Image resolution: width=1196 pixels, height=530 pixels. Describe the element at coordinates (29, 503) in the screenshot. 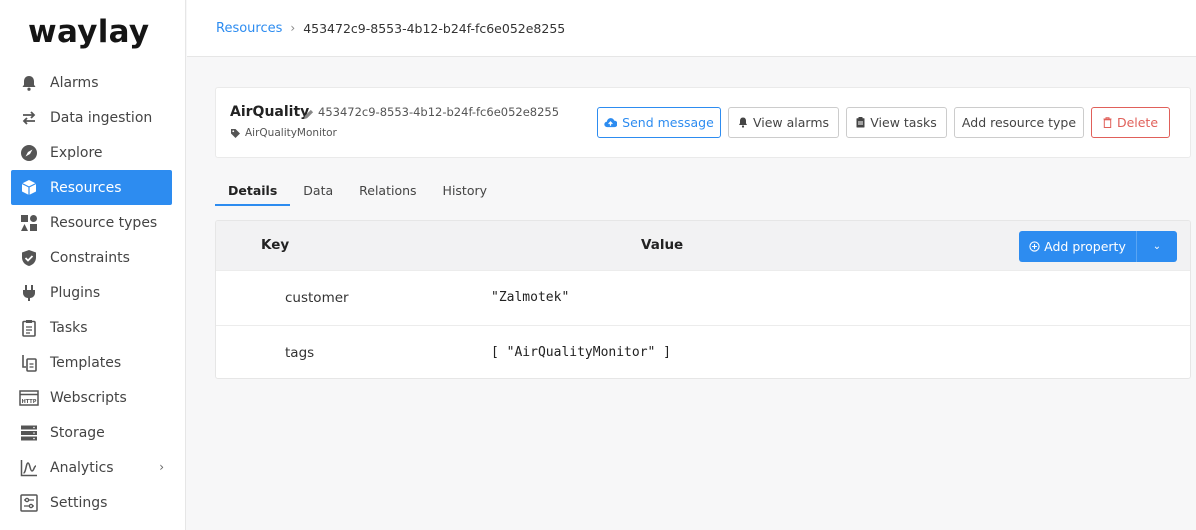

I see `sliders-icon` at that location.